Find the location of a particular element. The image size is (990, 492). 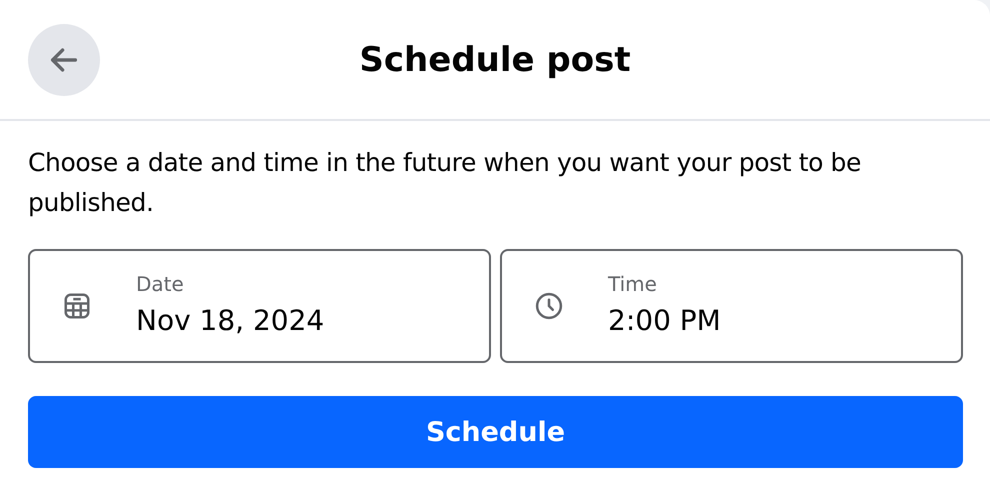

schedule-button: Schedule is located at coordinates (495, 432).